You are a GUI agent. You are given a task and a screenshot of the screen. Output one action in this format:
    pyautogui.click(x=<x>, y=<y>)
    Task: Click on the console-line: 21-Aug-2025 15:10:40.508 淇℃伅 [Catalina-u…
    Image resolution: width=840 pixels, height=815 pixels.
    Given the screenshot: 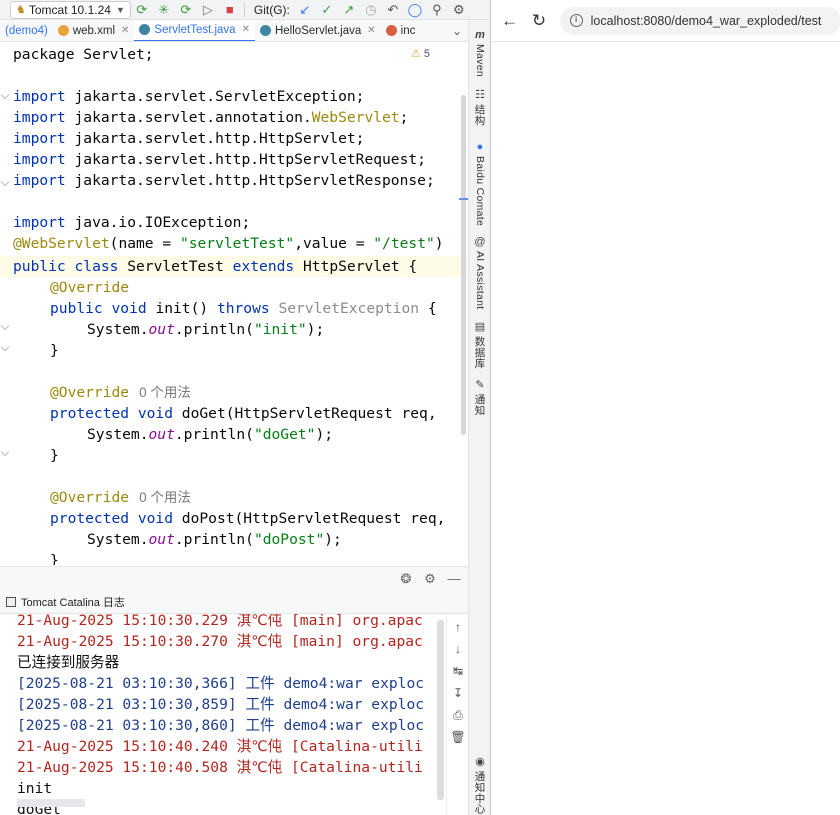 What is the action you would take?
    pyautogui.click(x=220, y=767)
    